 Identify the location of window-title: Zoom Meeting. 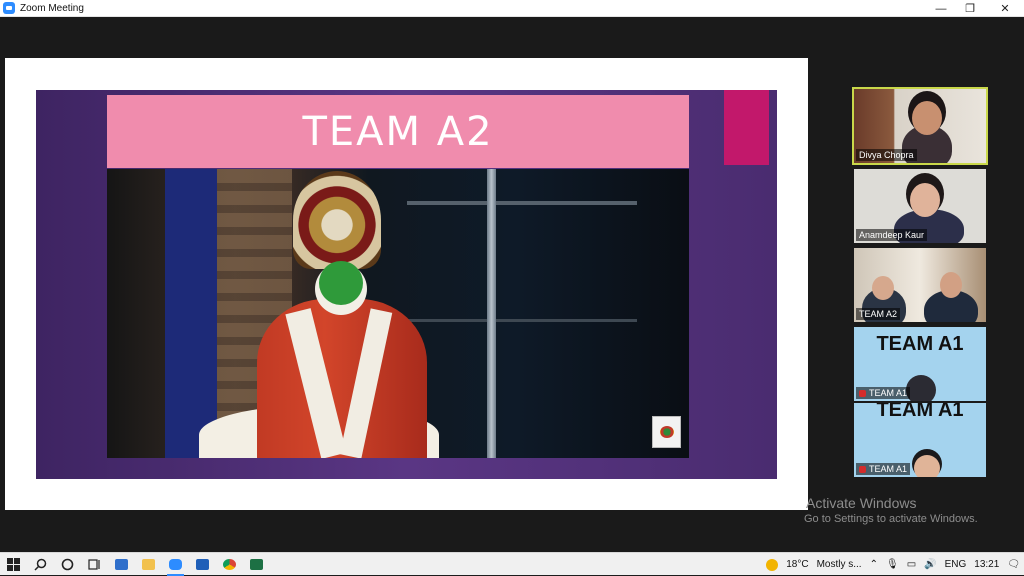
(52, 8).